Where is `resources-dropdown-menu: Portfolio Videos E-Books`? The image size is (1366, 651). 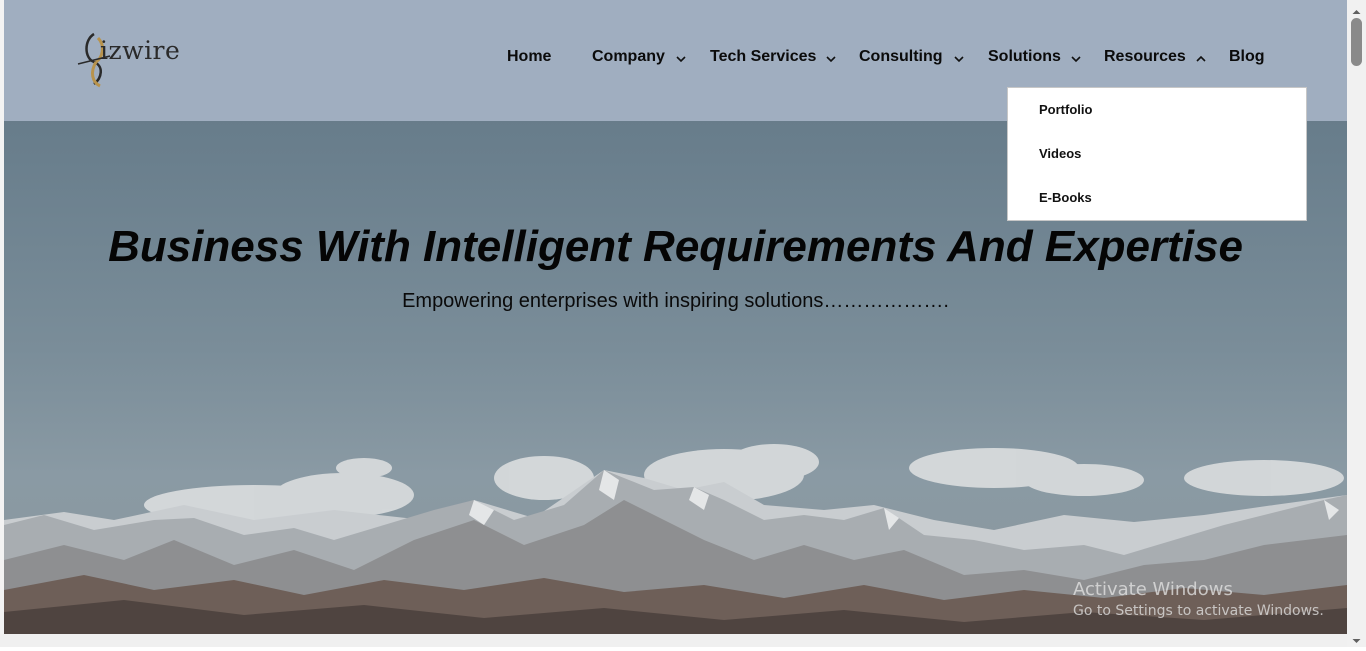
resources-dropdown-menu: Portfolio Videos E-Books is located at coordinates (1157, 154).